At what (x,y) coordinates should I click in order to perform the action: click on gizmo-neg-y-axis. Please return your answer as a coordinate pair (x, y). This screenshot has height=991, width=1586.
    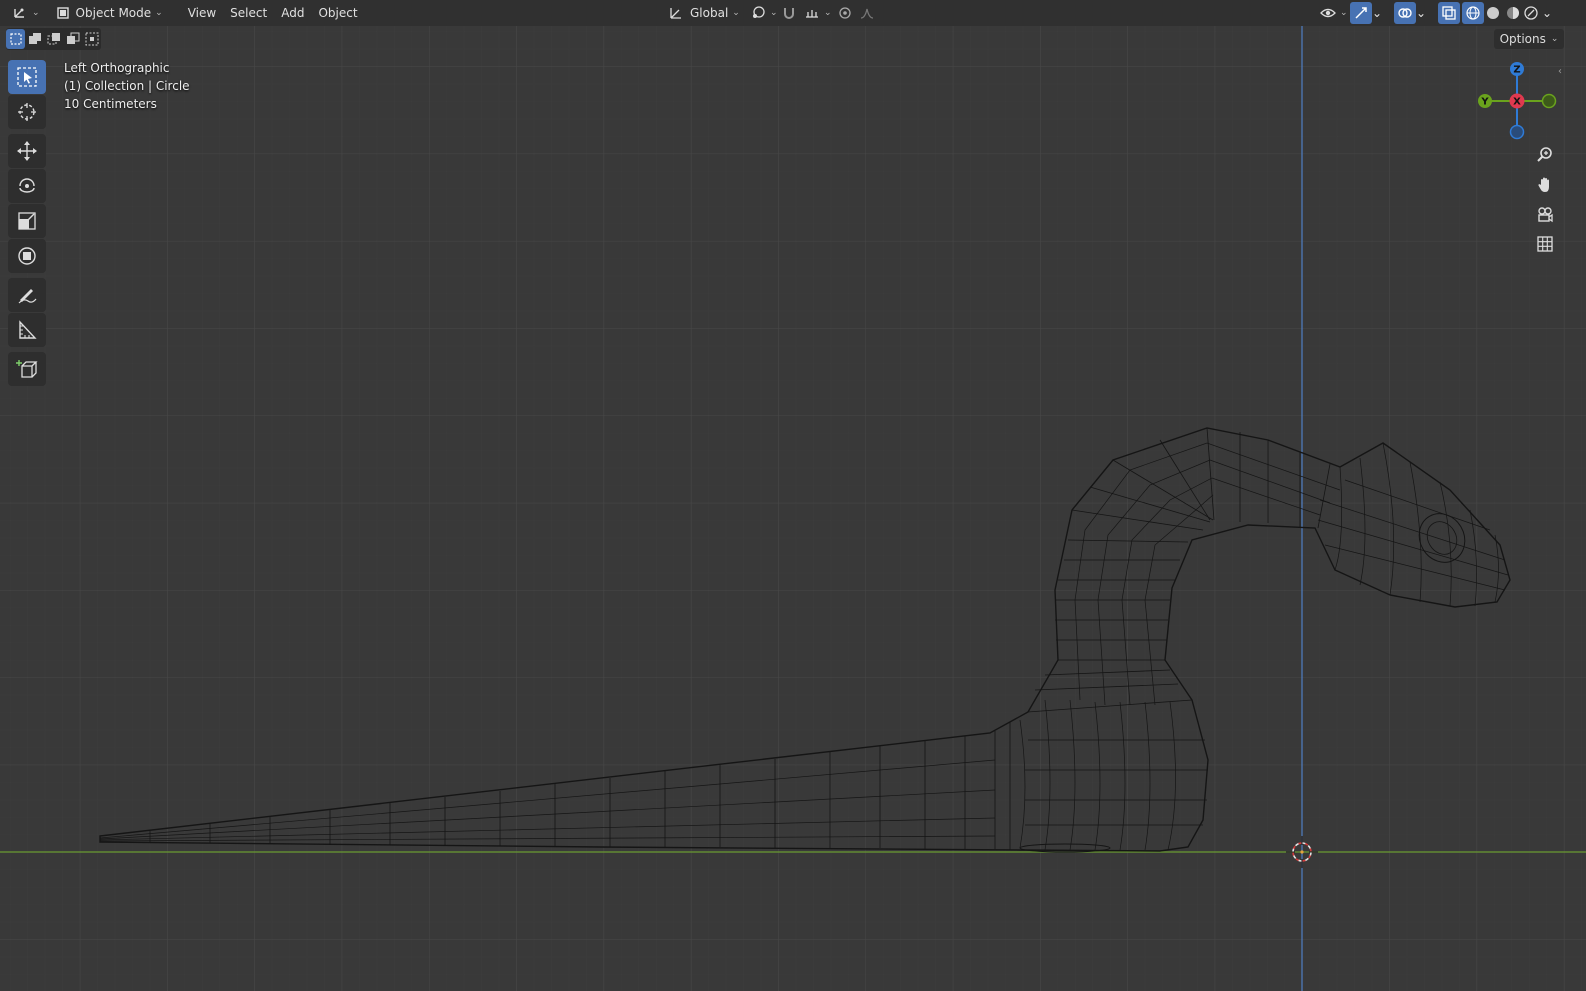
    Looking at the image, I should click on (1549, 101).